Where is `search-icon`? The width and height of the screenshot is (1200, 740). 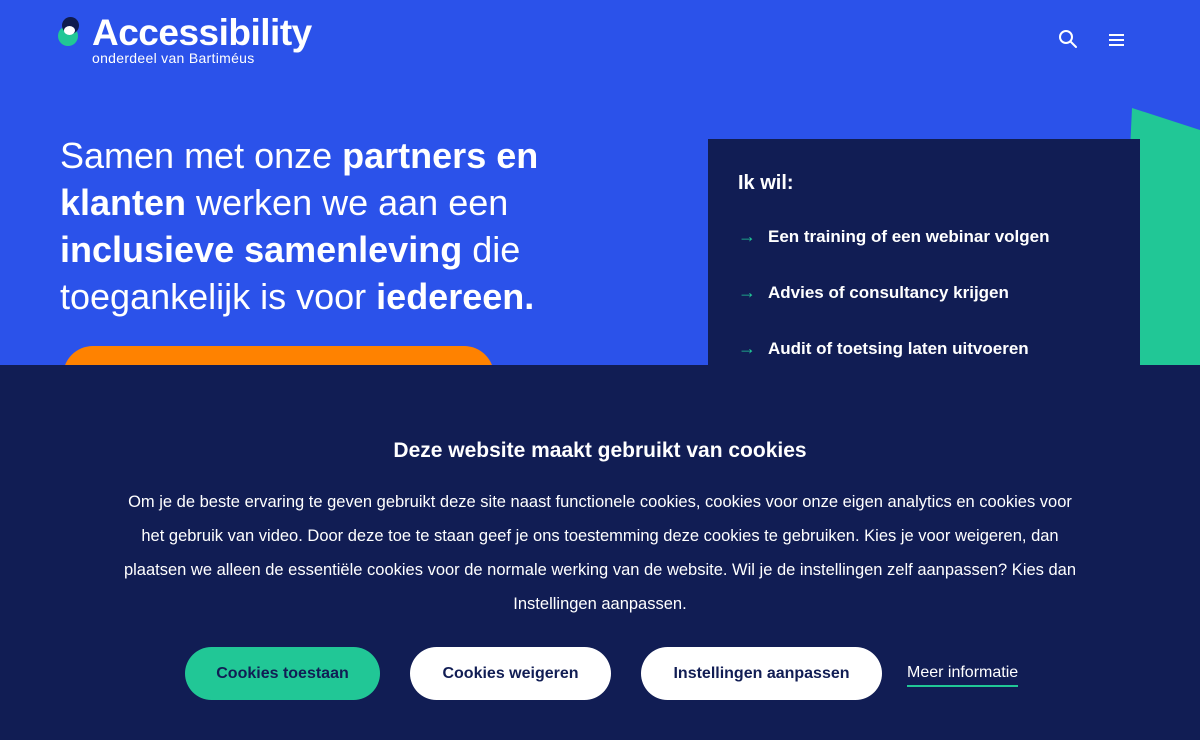 search-icon is located at coordinates (1068, 39).